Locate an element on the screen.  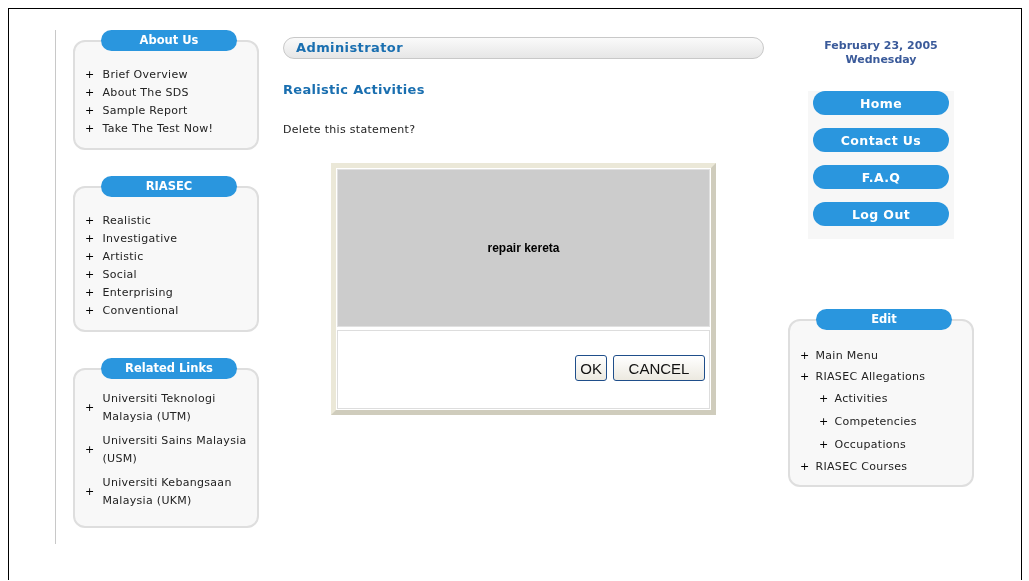
header-bar: Administrator is located at coordinates (523, 48).